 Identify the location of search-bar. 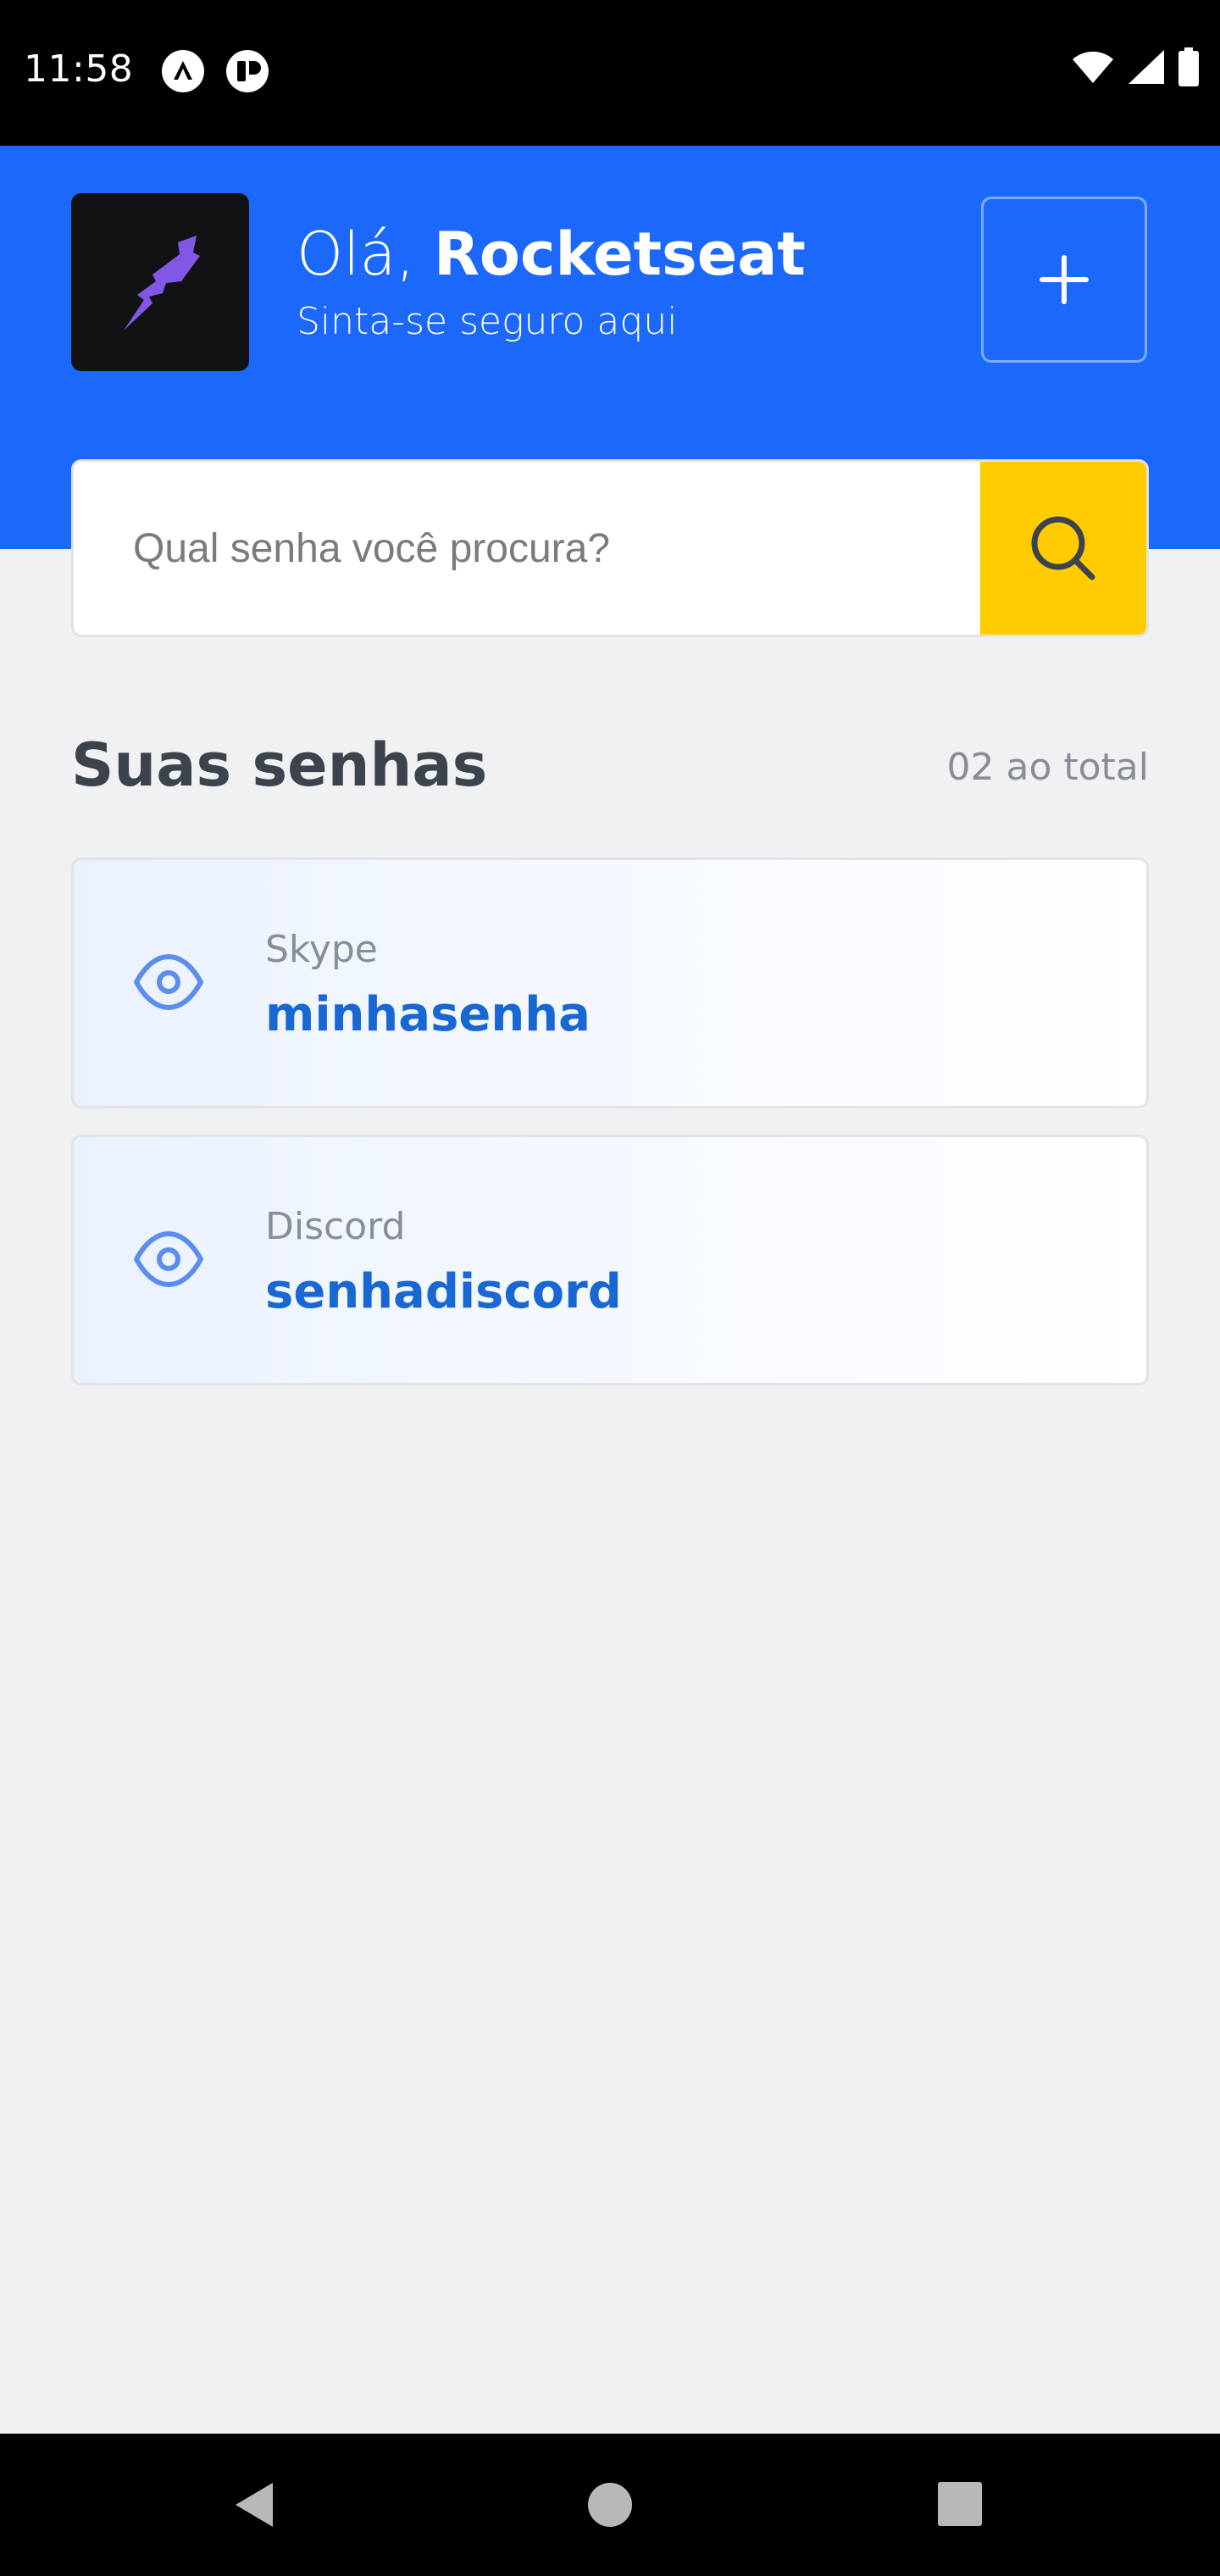
(610, 548).